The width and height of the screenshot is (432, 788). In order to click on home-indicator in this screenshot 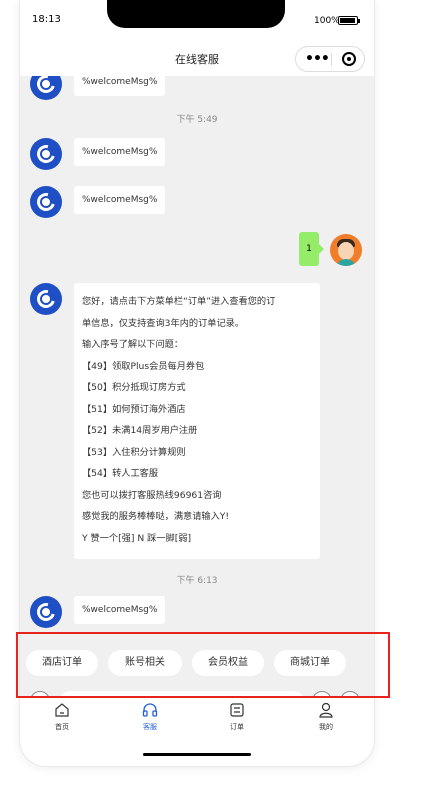, I will do `click(197, 754)`.